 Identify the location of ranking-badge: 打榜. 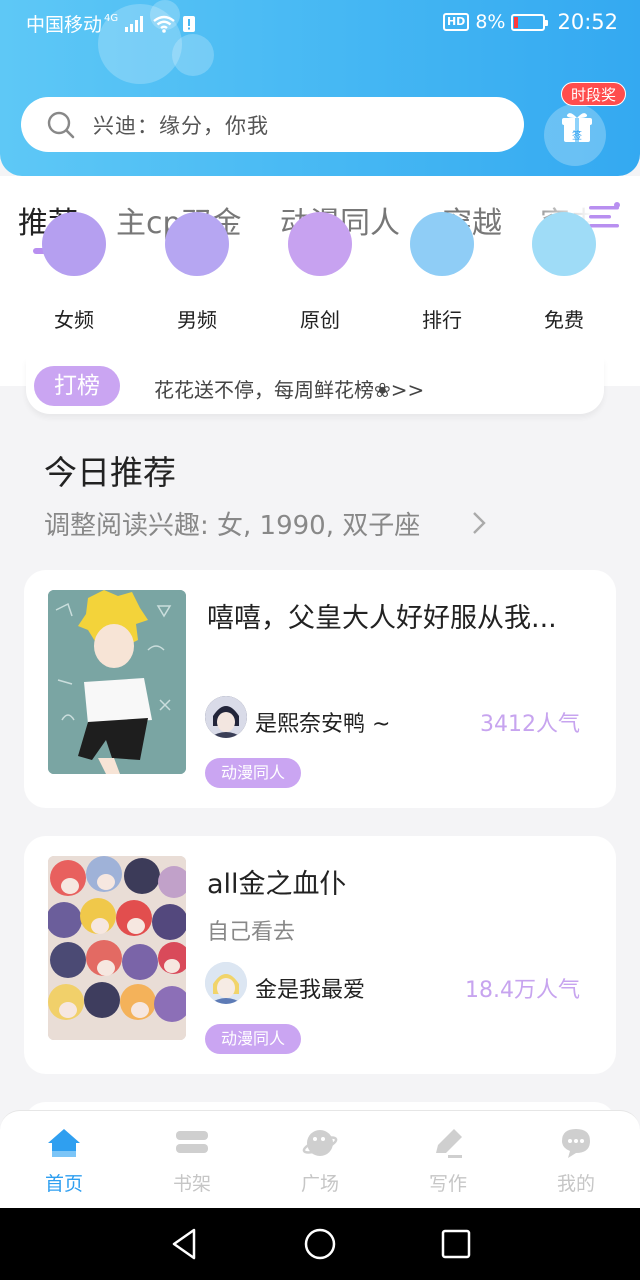
(77, 386).